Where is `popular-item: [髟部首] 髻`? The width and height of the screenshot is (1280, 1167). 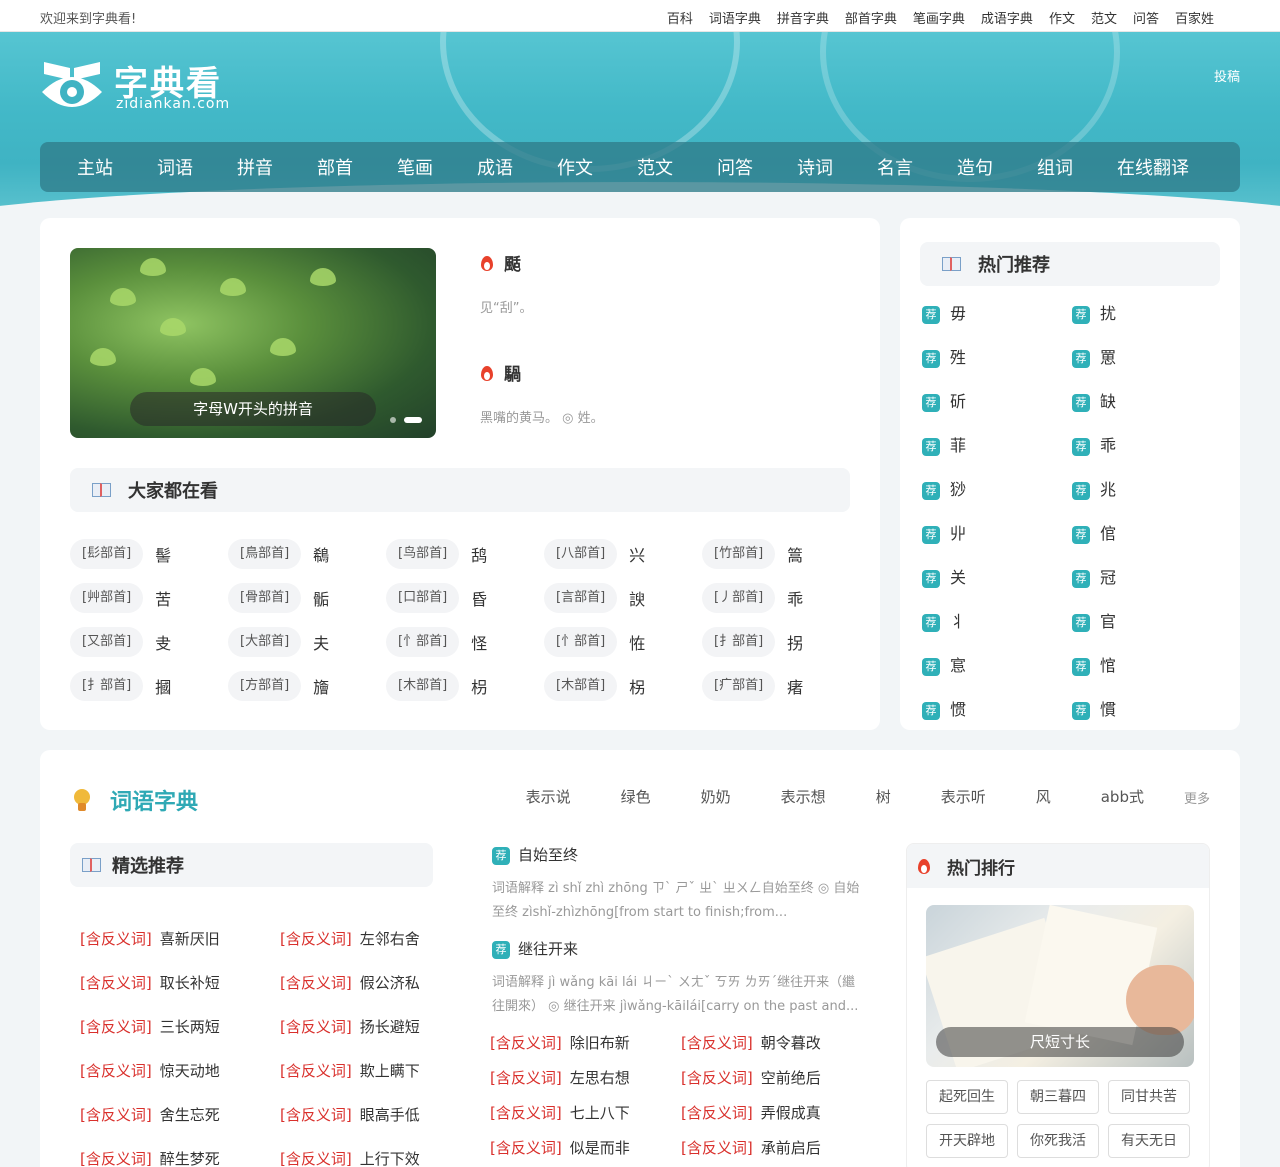 popular-item: [髟部首] 髻 is located at coordinates (120, 554).